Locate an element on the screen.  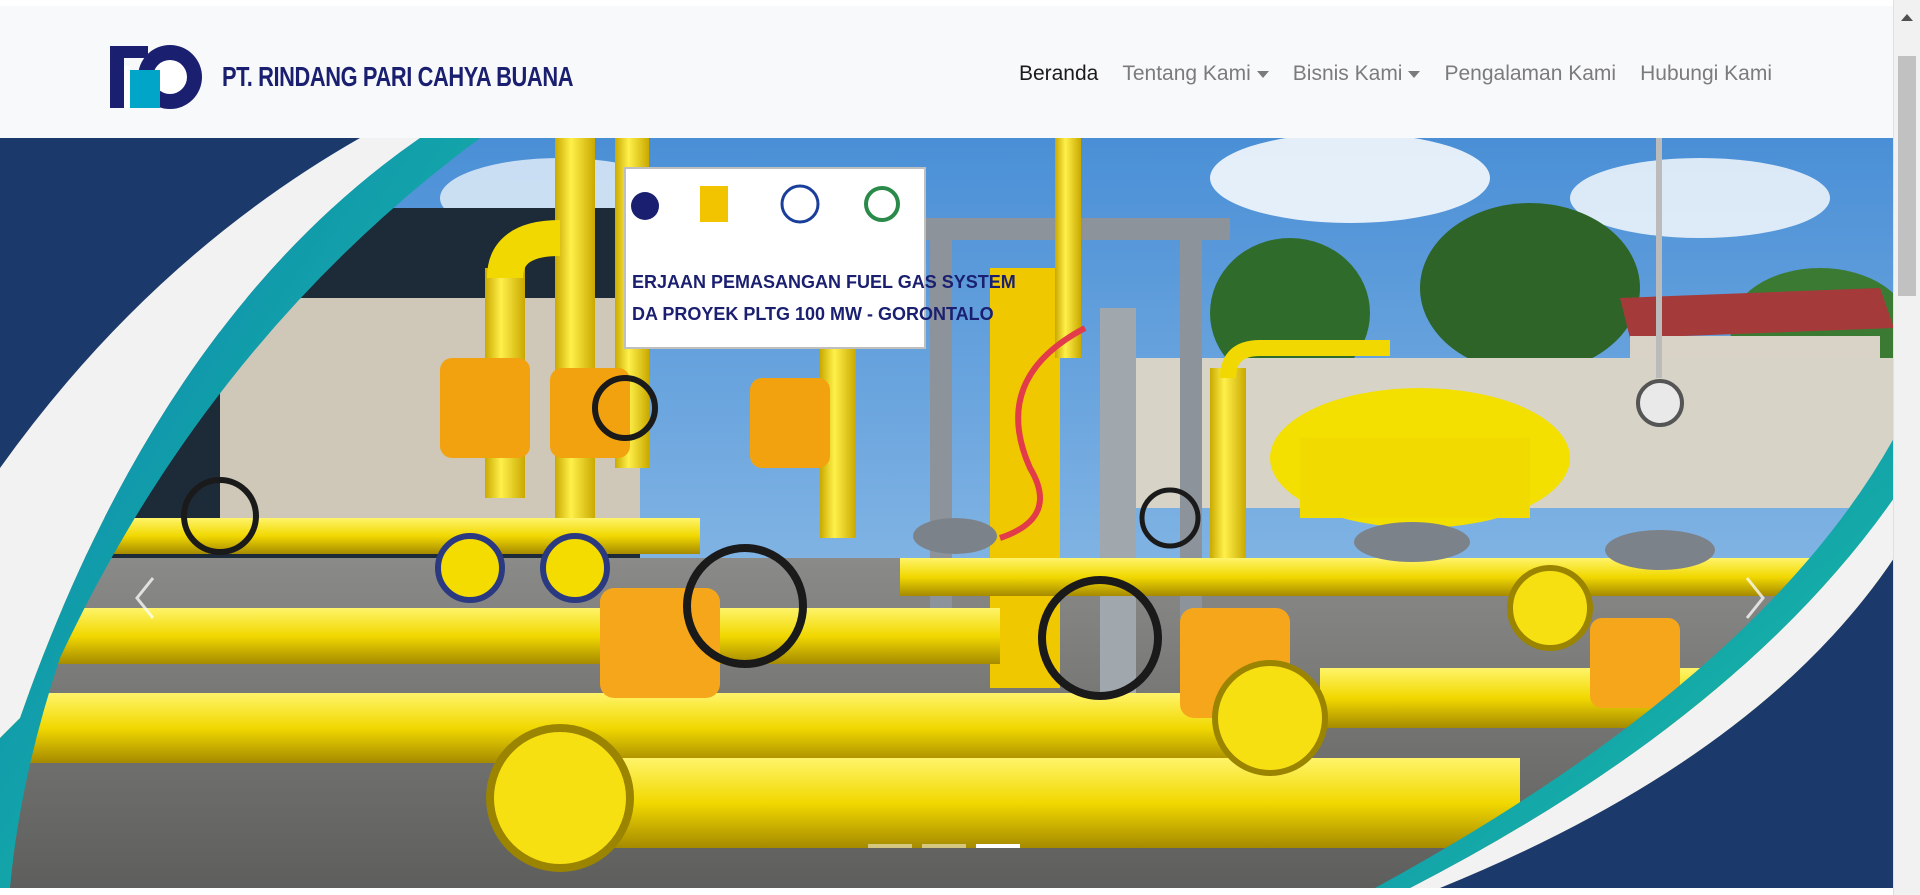
nav-label: Bisnis Kami is located at coordinates (1347, 73).